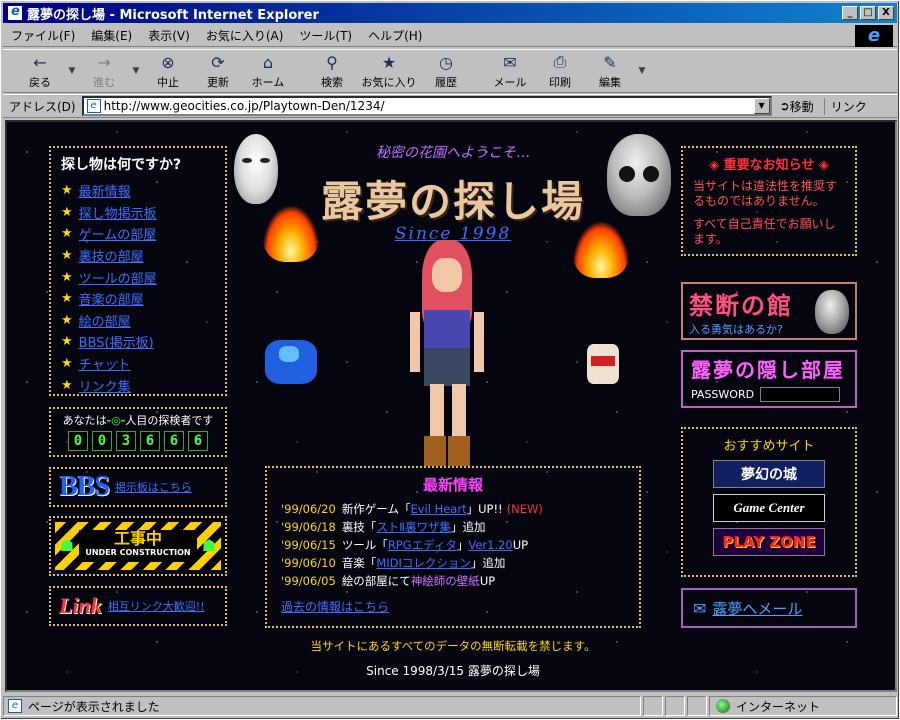 Image resolution: width=900 pixels, height=720 pixels. I want to click on security-zone: インターネット, so click(778, 706).